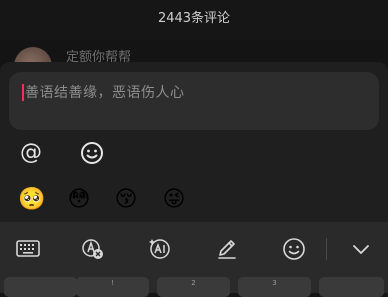  I want to click on handwriting-icon, so click(227, 249).